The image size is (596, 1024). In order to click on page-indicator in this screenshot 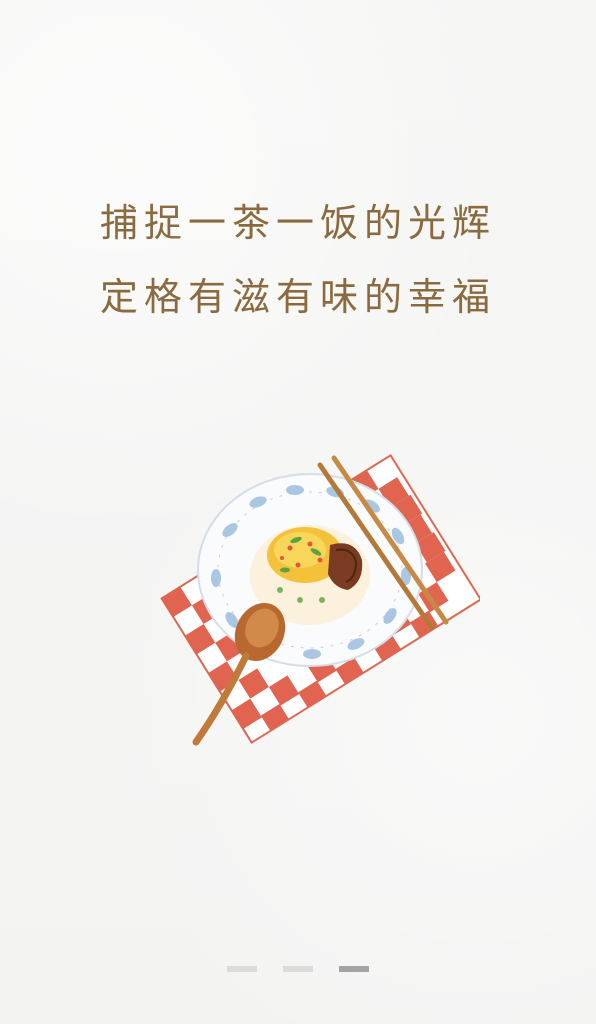, I will do `click(298, 970)`.